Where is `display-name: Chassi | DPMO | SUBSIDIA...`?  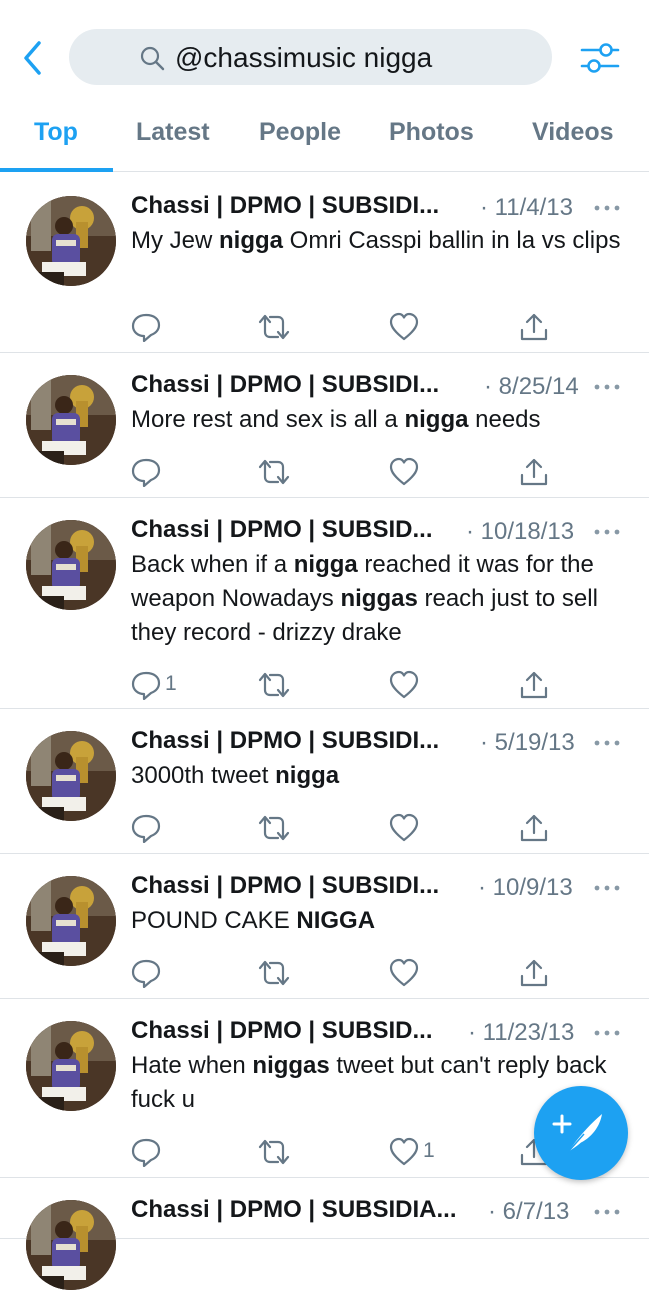
display-name: Chassi | DPMO | SUBSIDIA... is located at coordinates (294, 1209).